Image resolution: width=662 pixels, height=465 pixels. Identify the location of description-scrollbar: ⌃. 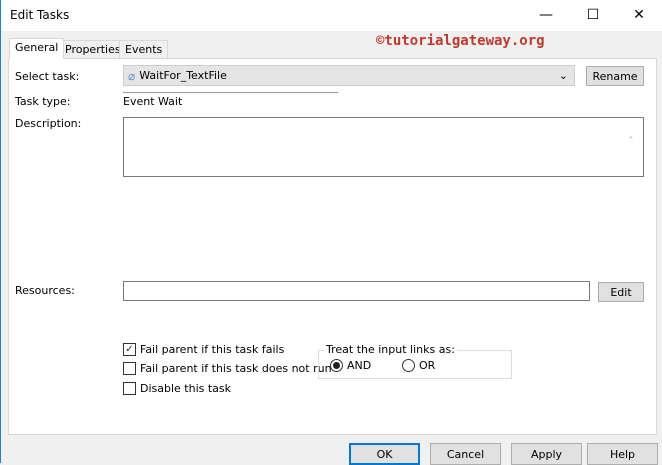
(631, 141).